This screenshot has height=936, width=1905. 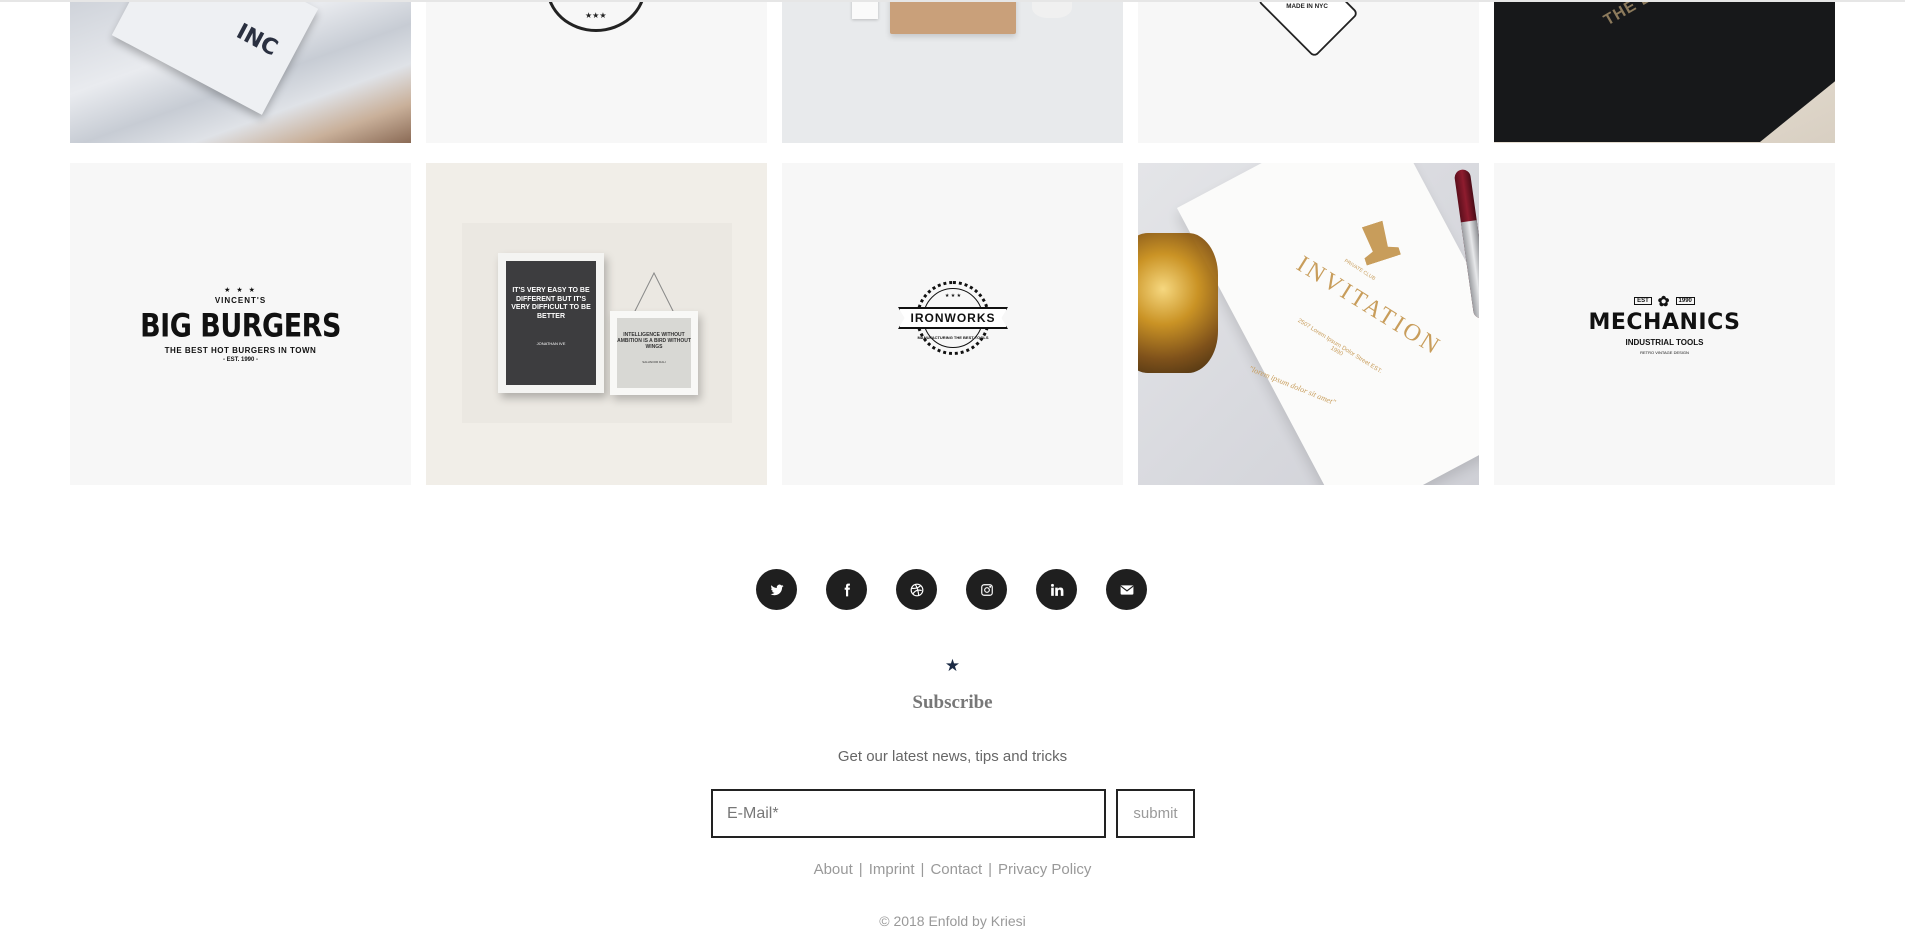 I want to click on twitter-icon, so click(x=776, y=589).